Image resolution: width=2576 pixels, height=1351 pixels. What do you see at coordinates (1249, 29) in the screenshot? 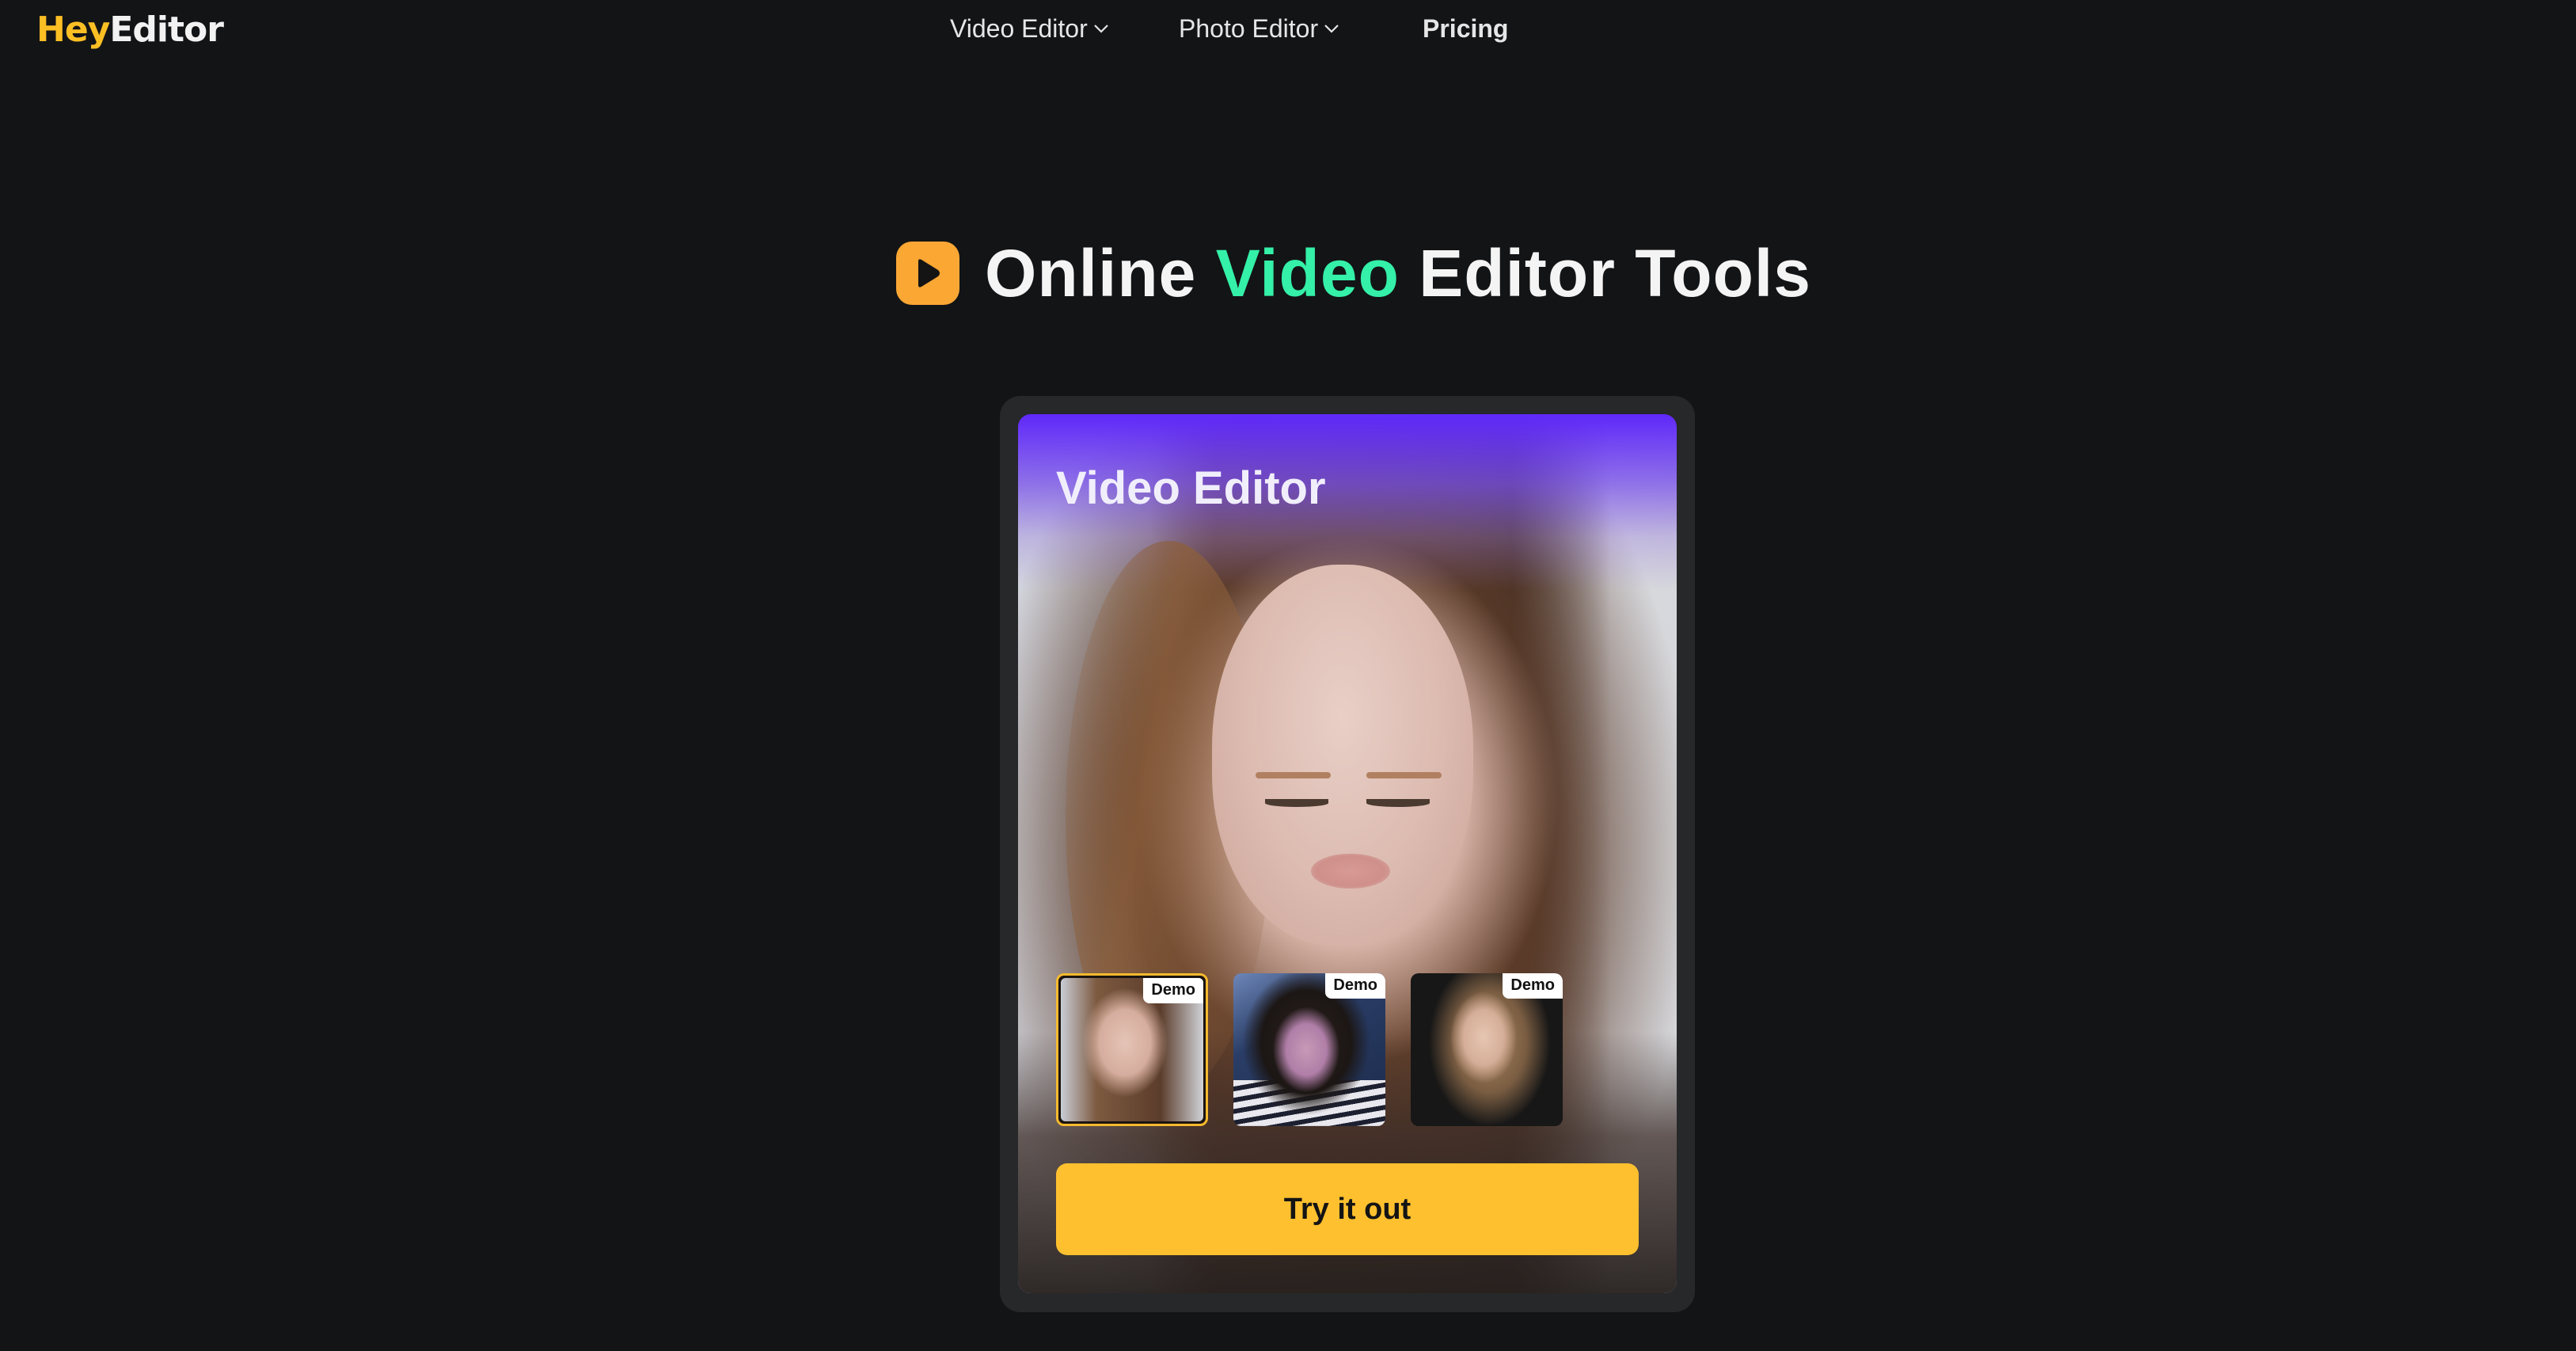
I see `nav-item-label: Photo Editor` at bounding box center [1249, 29].